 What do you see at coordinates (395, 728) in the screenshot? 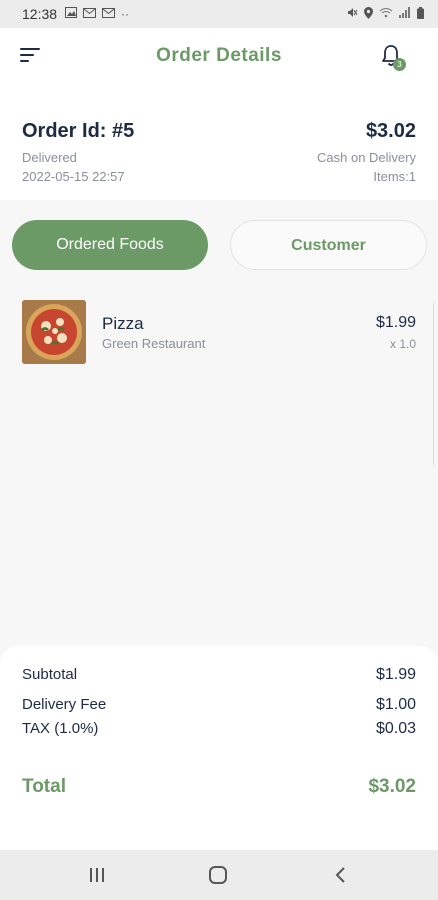
I see `tax-value: $0.03` at bounding box center [395, 728].